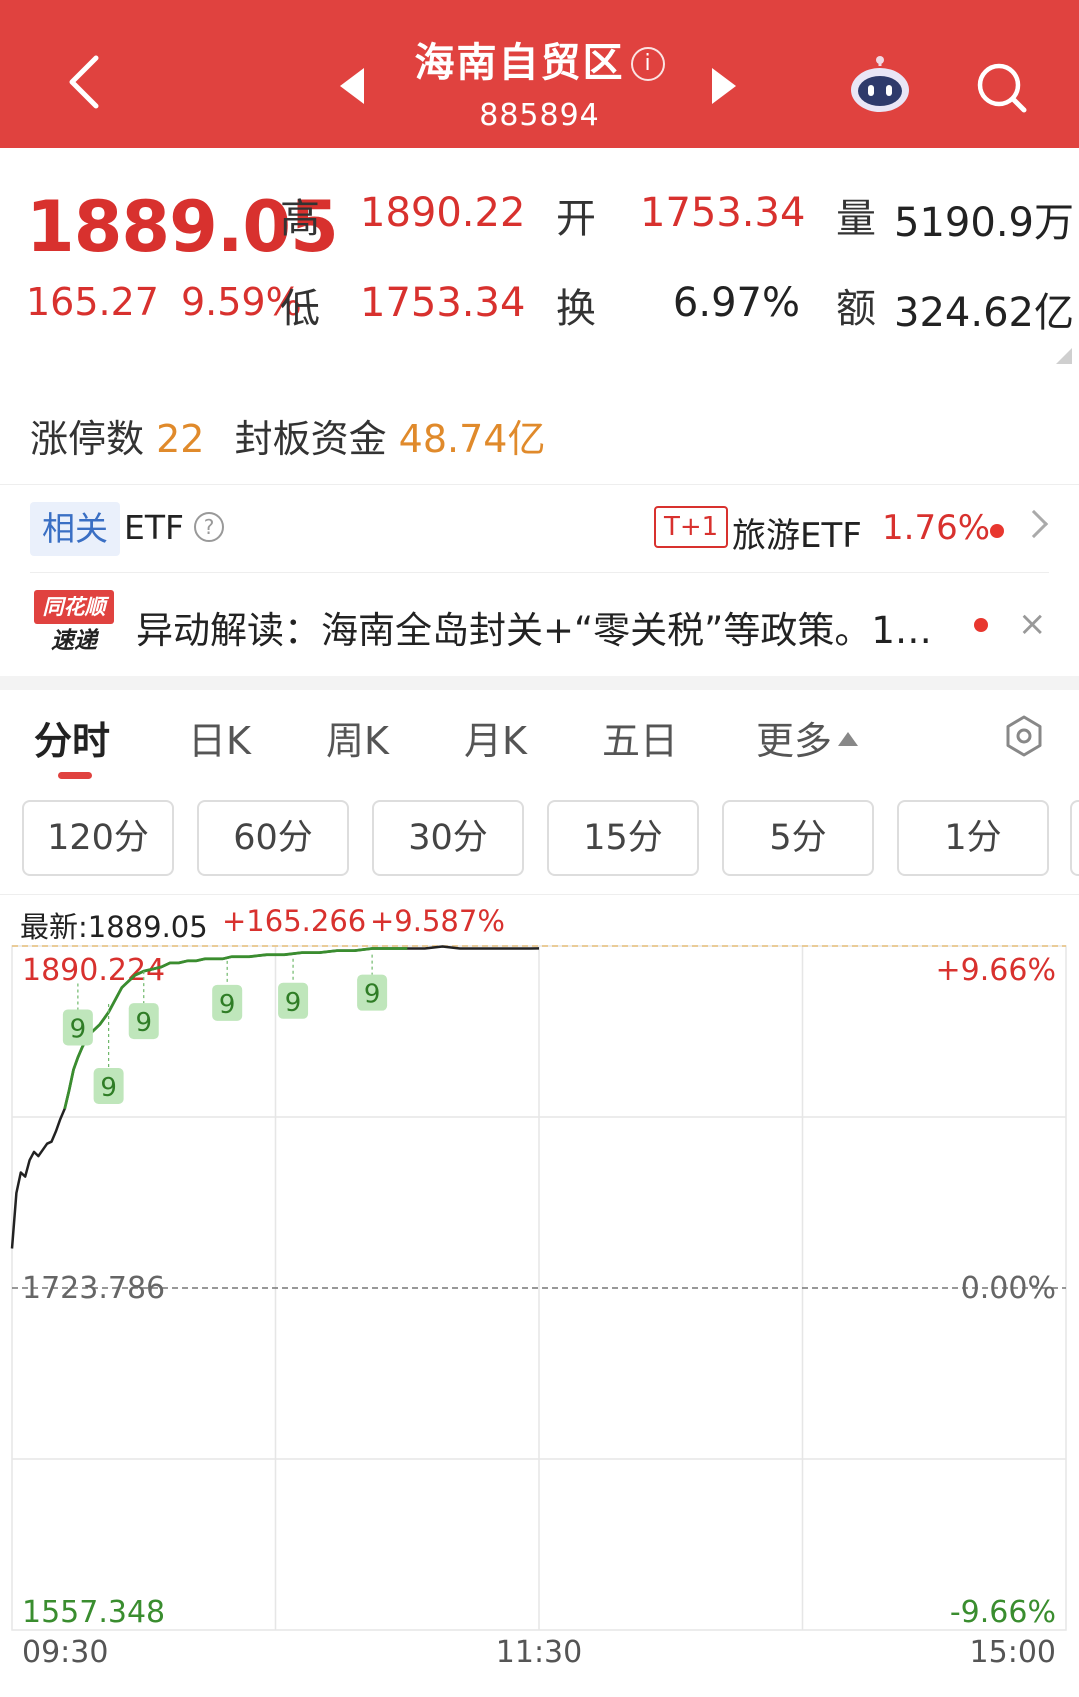 The height and width of the screenshot is (1697, 1079). I want to click on turnover-value: 6.97%, so click(736, 303).